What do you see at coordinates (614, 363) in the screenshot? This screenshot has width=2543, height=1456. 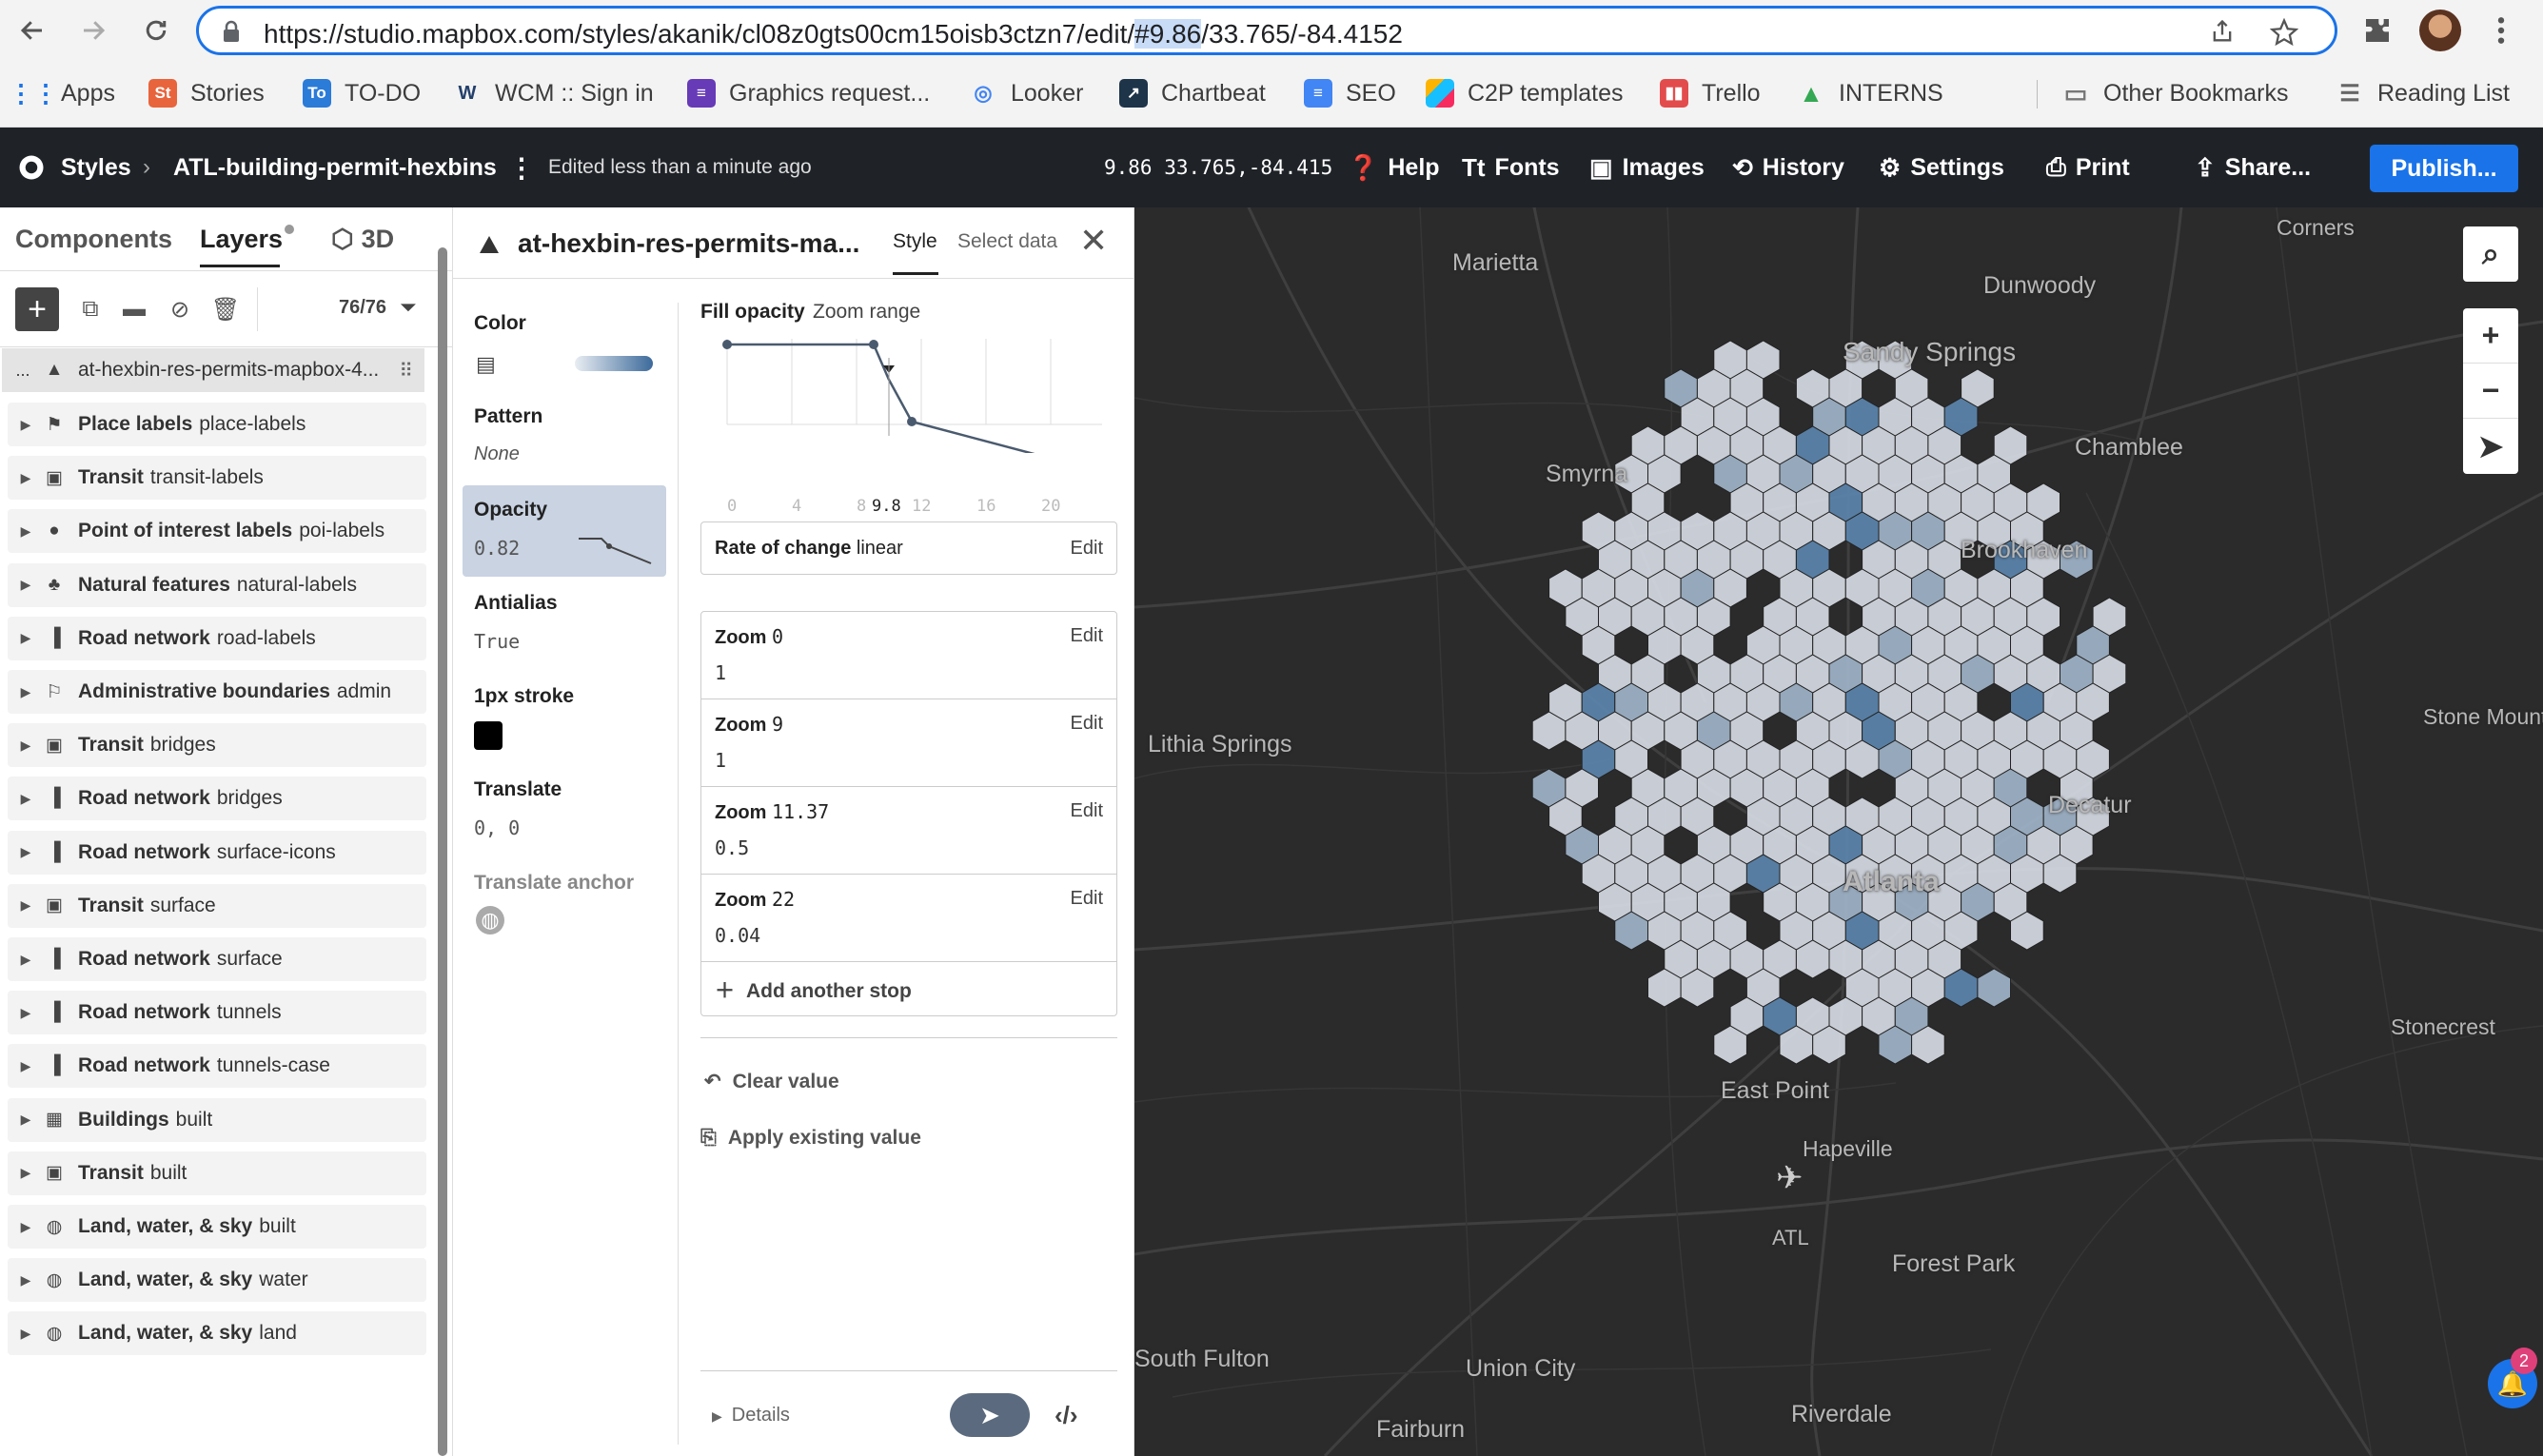 I see `color-ramp-swatch` at bounding box center [614, 363].